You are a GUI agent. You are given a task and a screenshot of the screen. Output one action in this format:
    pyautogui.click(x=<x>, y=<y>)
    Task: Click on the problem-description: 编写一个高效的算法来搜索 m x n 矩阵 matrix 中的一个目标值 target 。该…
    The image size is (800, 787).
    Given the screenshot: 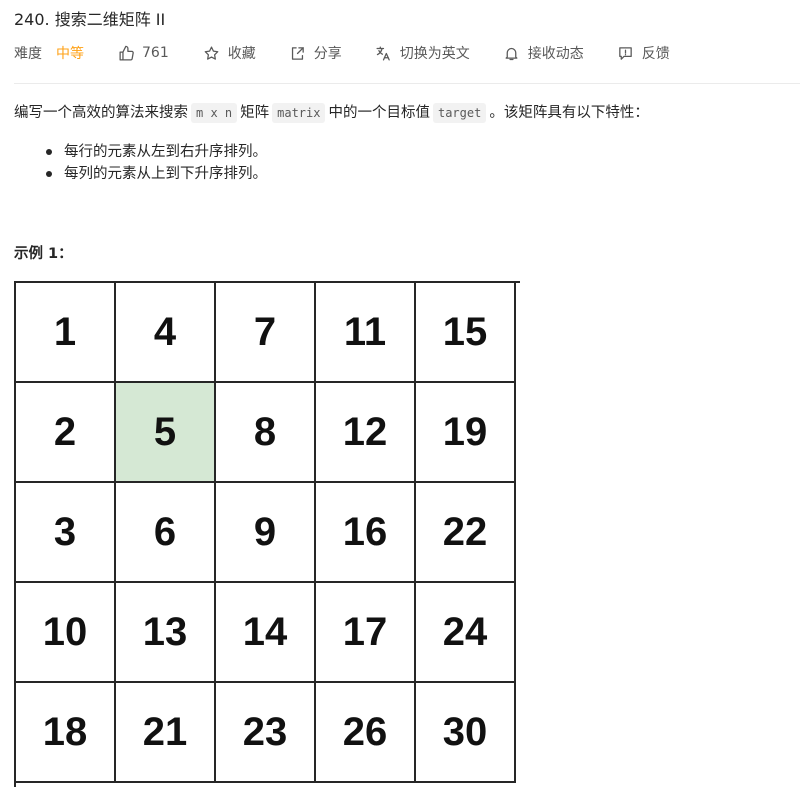 What is the action you would take?
    pyautogui.click(x=331, y=113)
    